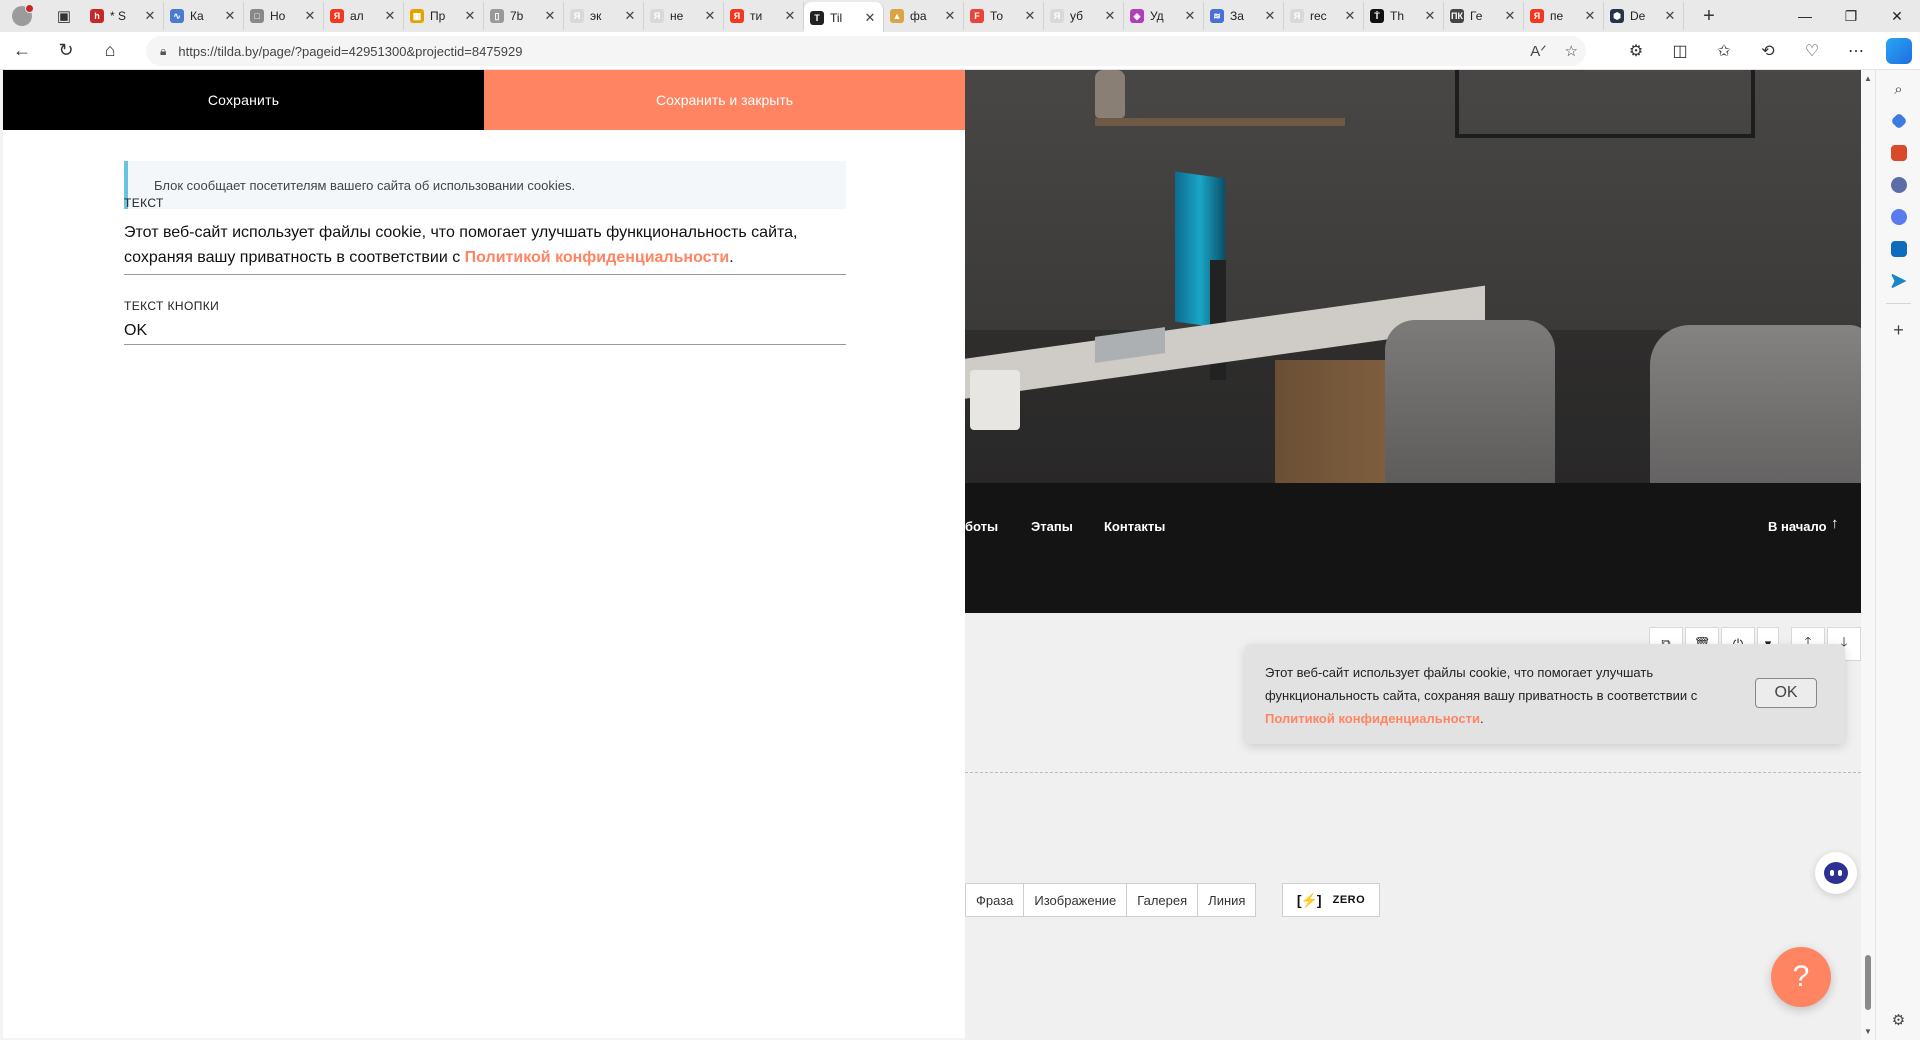 This screenshot has width=1920, height=1040. What do you see at coordinates (444, 16) in the screenshot?
I see `browser-tab: ▦ Пр ✕` at bounding box center [444, 16].